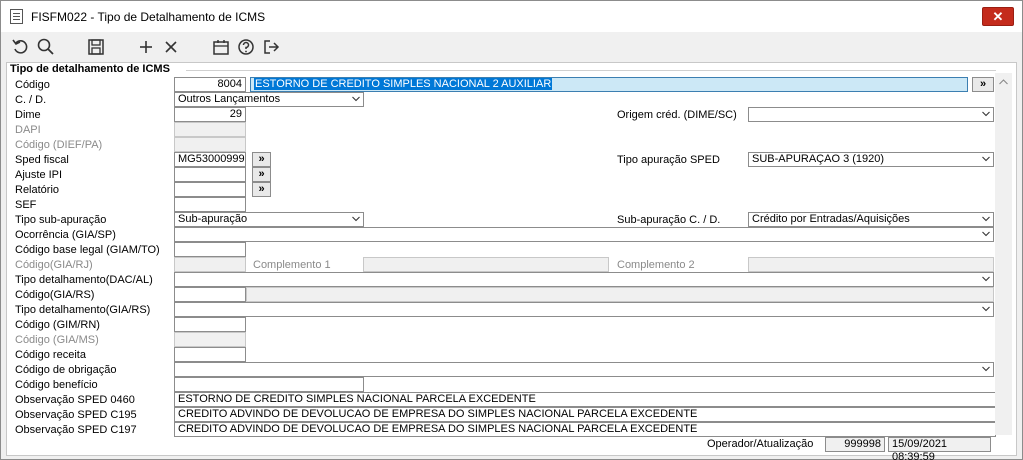  What do you see at coordinates (42, 160) in the screenshot?
I see `label-sped-fiscal: Sped fiscal` at bounding box center [42, 160].